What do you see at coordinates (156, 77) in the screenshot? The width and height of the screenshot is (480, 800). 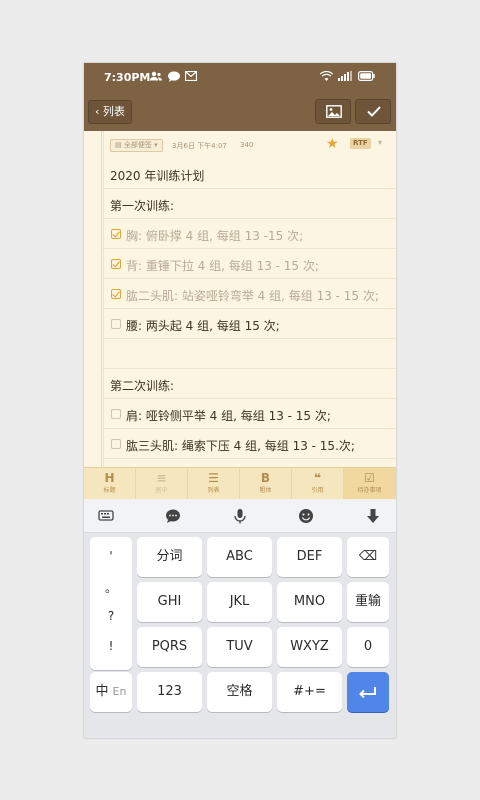 I see `contacts-icon` at bounding box center [156, 77].